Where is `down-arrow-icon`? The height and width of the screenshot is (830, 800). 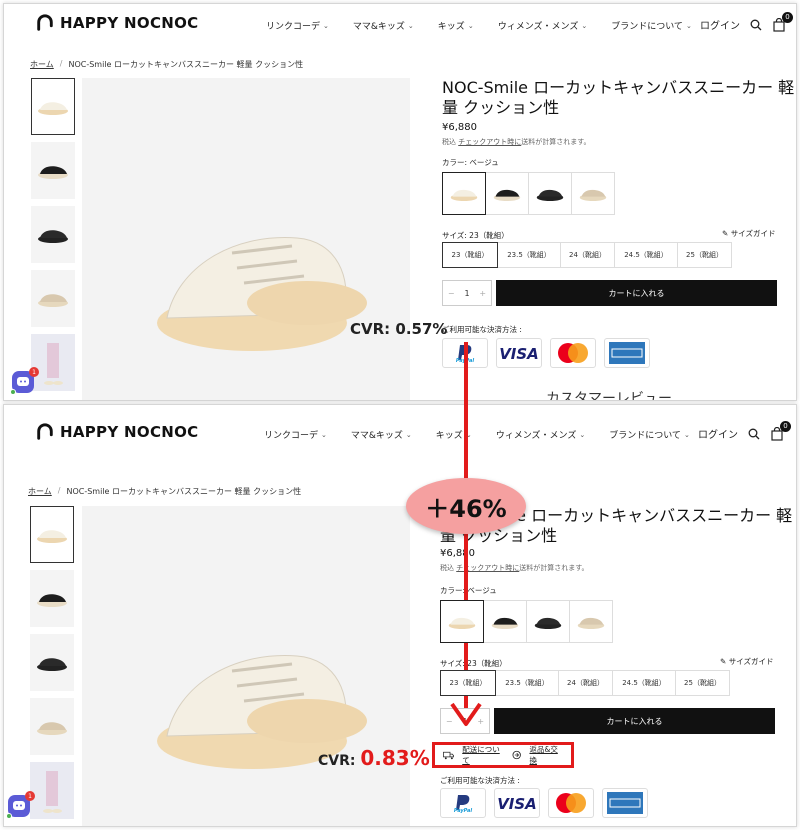 down-arrow-icon is located at coordinates (466, 534).